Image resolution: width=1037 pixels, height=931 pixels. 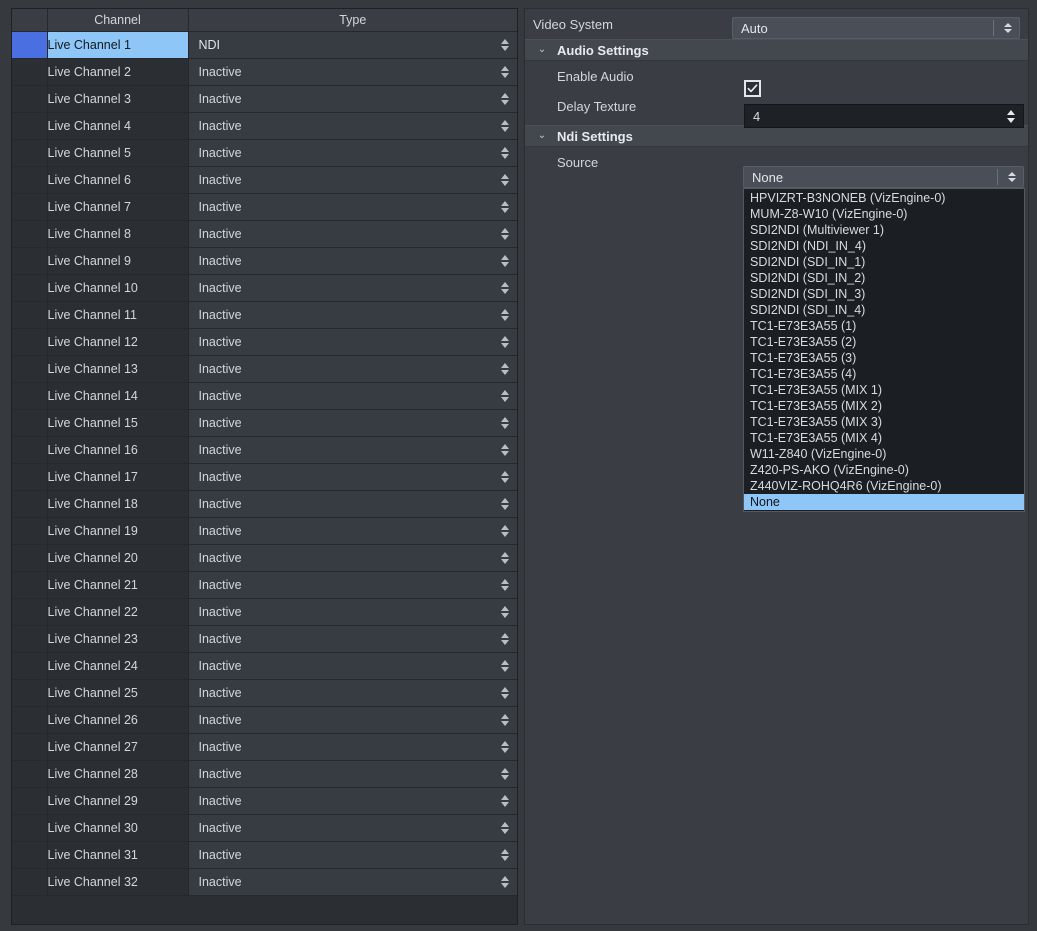 I want to click on channel-name-cell: Live Channel 31, so click(x=118, y=855).